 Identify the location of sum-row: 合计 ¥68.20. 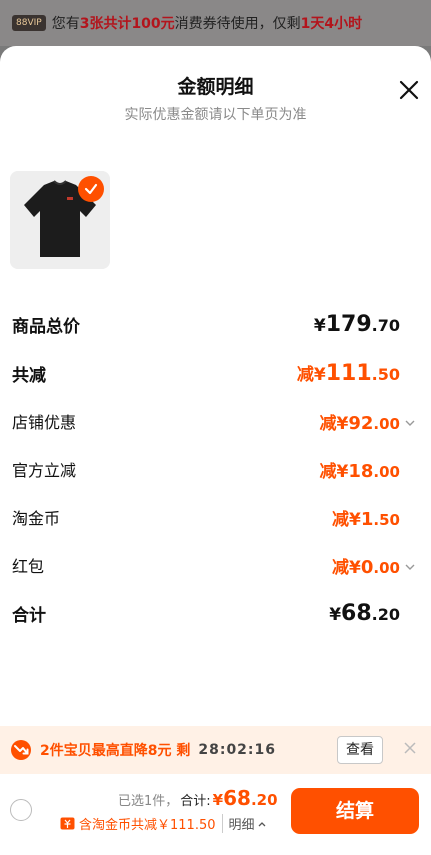
(214, 613).